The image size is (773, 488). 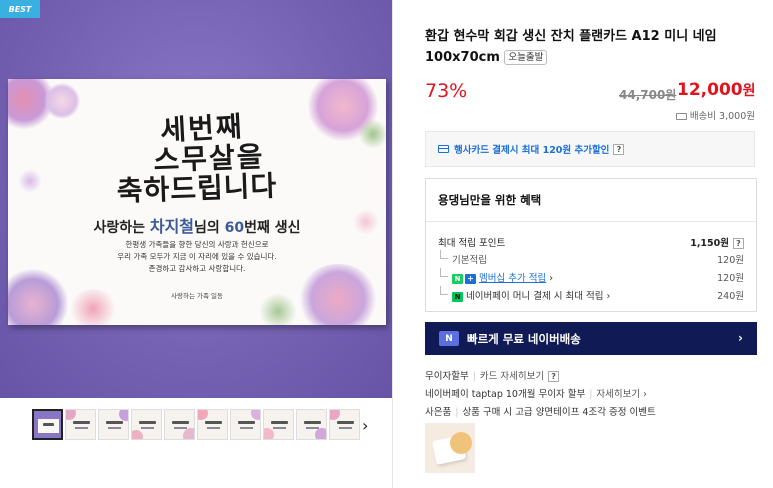 What do you see at coordinates (443, 149) in the screenshot?
I see `credit-card-icon` at bounding box center [443, 149].